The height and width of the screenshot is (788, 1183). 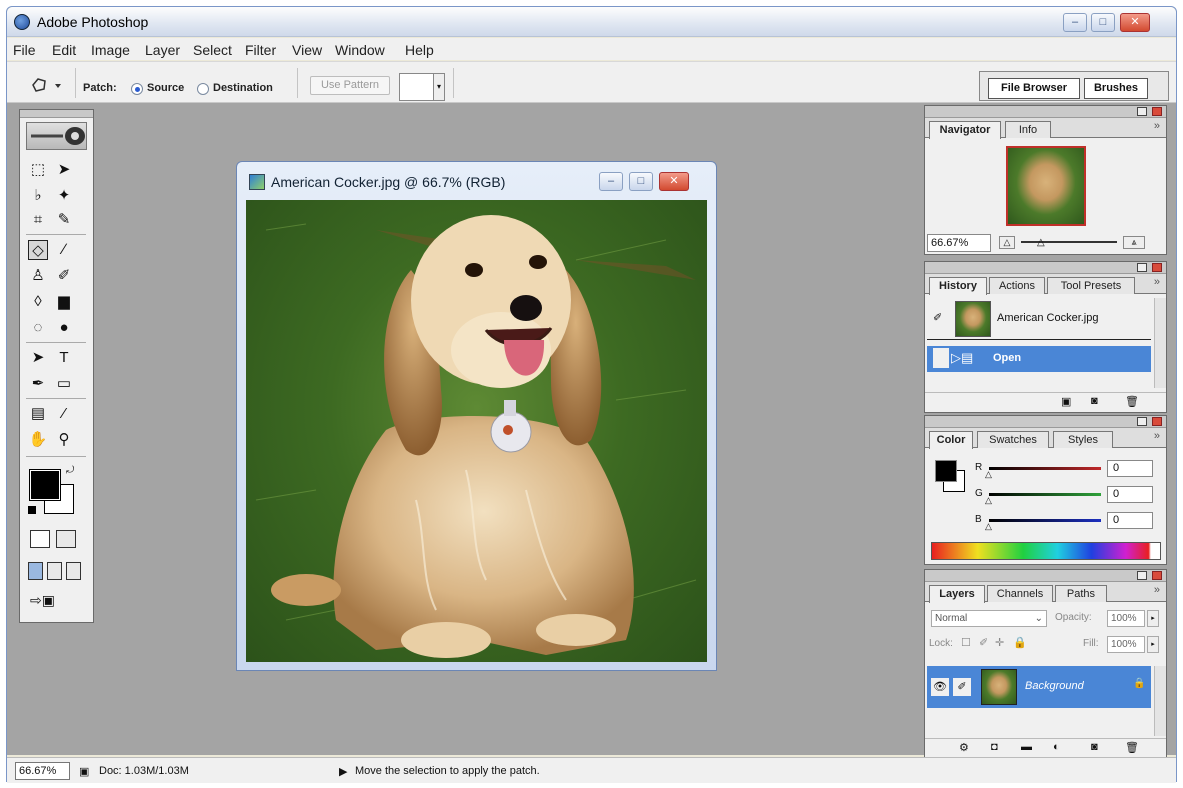 I want to click on menu-layer: Layer, so click(x=162, y=50).